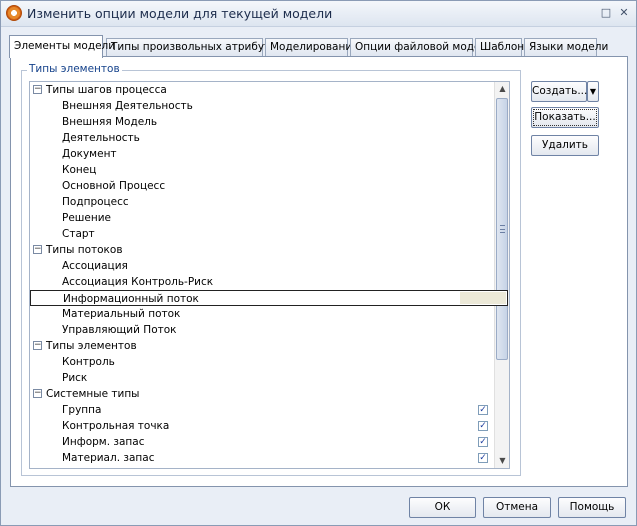 The width and height of the screenshot is (637, 526). Describe the element at coordinates (108, 458) in the screenshot. I see `tree-item-label: Материал. запас` at that location.